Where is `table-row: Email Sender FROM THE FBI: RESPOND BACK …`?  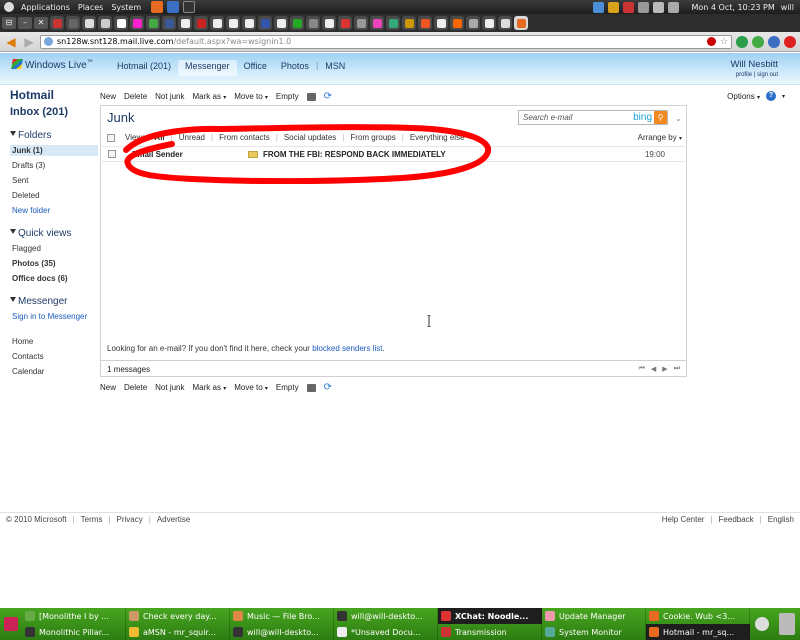 table-row: Email Sender FROM THE FBI: RESPOND BACK … is located at coordinates (393, 154).